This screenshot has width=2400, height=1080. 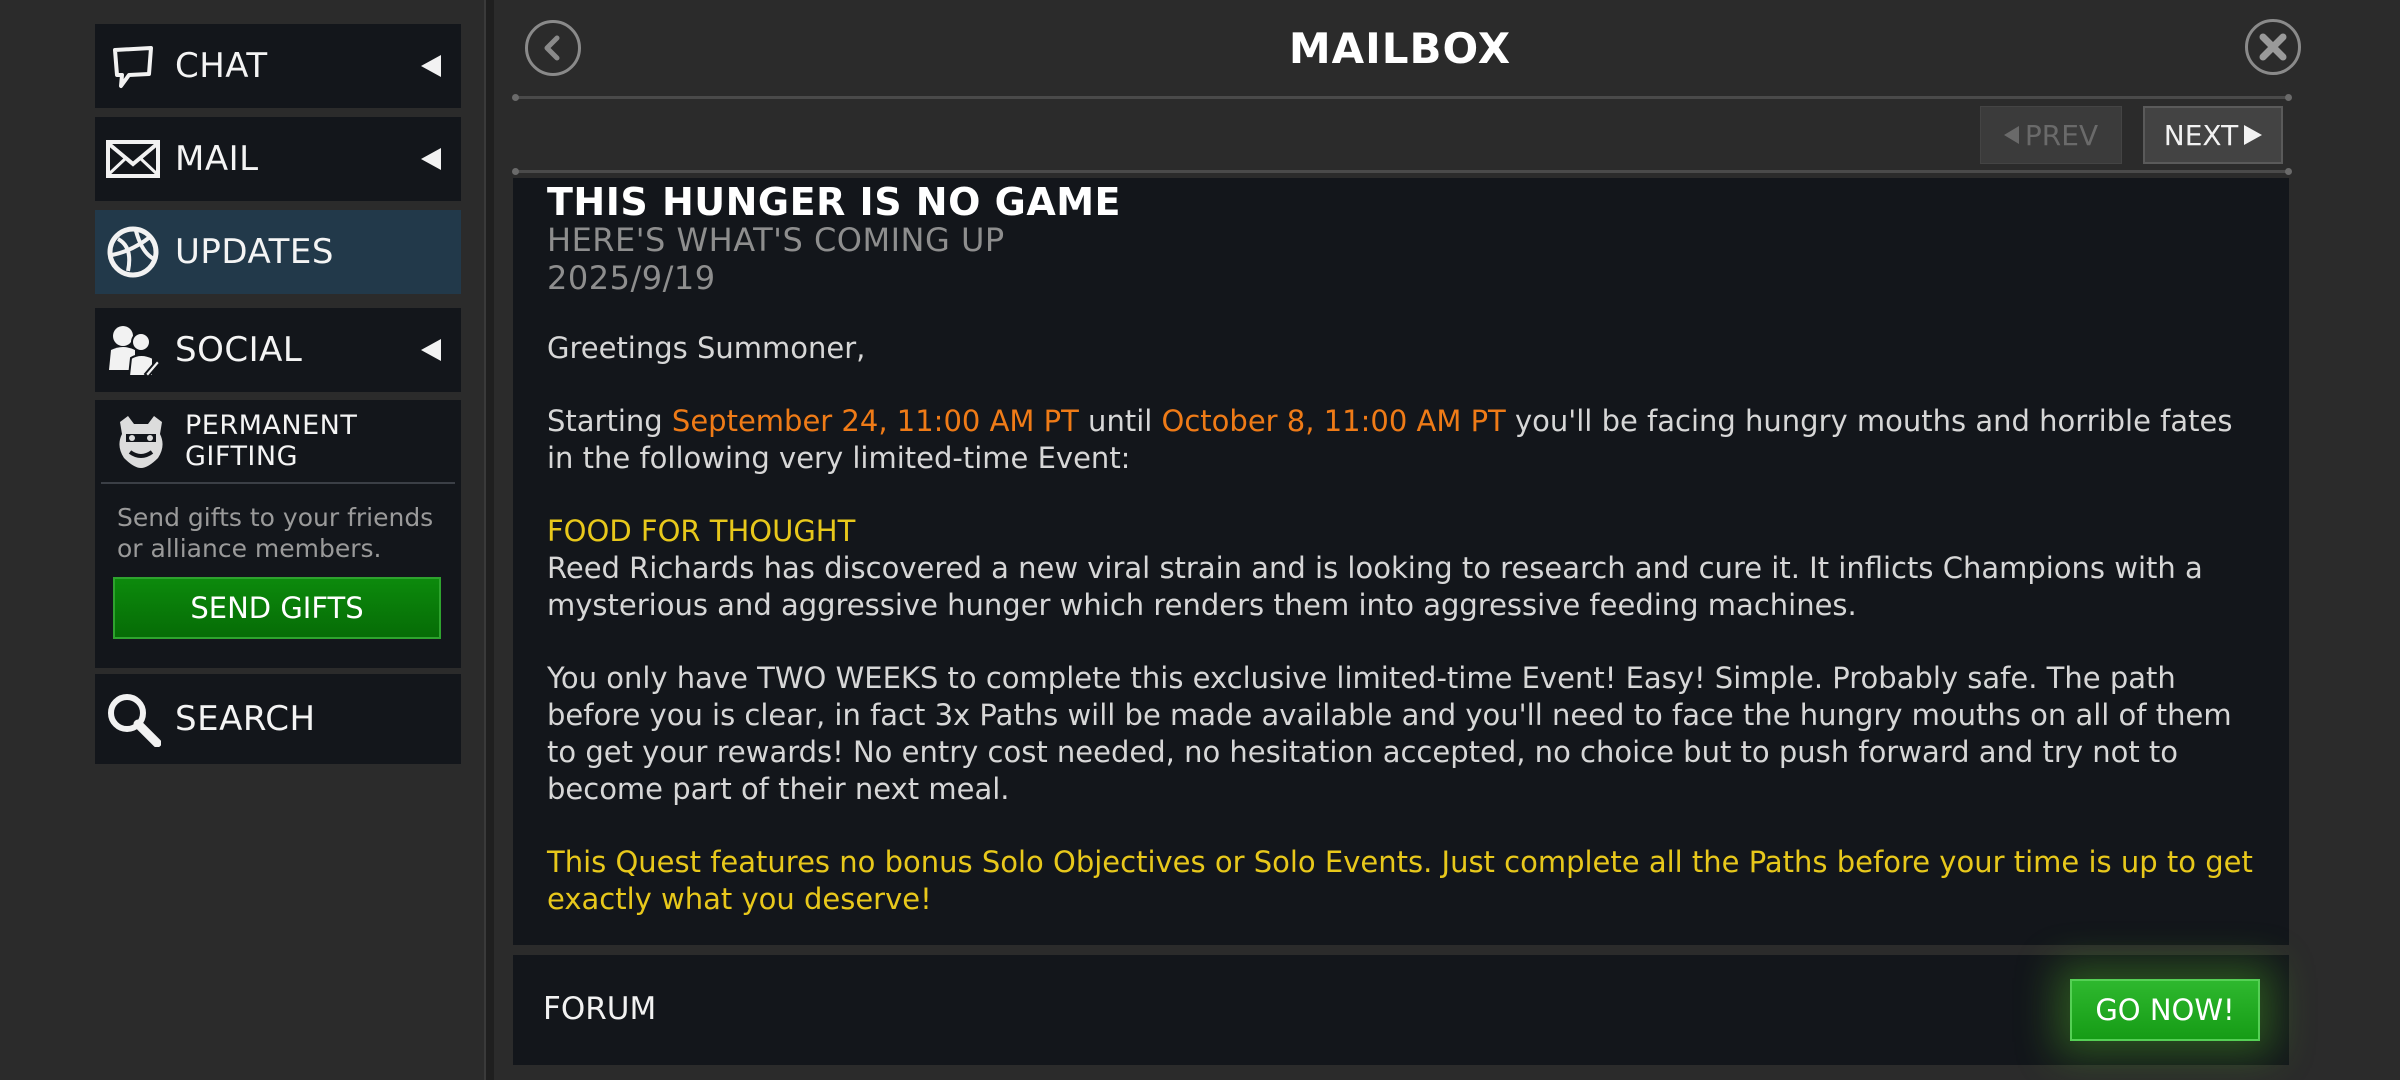 What do you see at coordinates (1120, 421) in the screenshot?
I see `text-span: until` at bounding box center [1120, 421].